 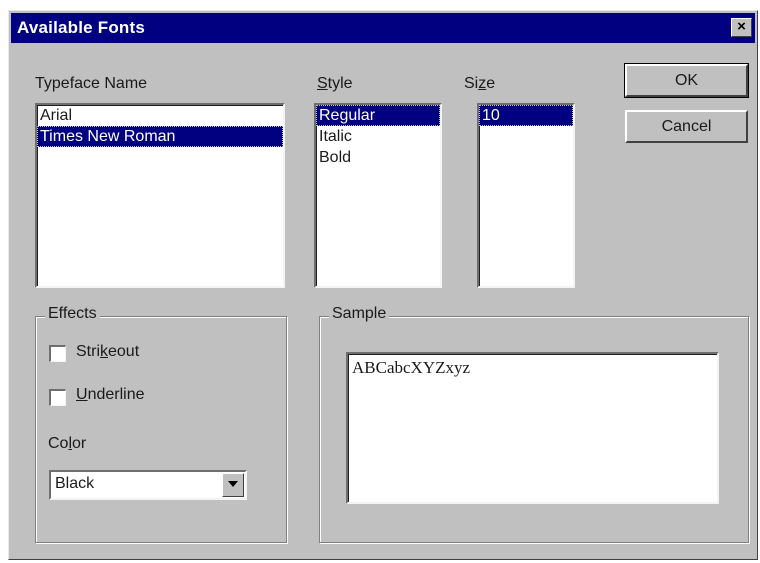 I want to click on color-label-post: or, so click(x=79, y=443).